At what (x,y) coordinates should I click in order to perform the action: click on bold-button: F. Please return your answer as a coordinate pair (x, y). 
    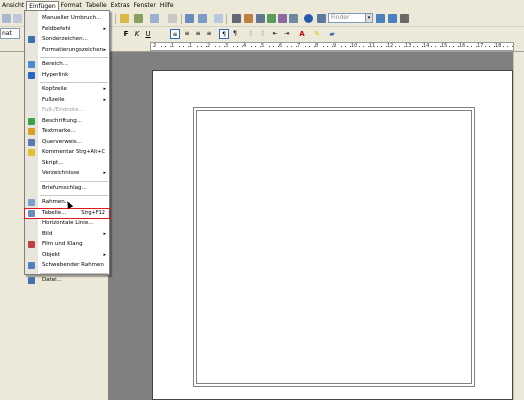
    Looking at the image, I should click on (126, 34).